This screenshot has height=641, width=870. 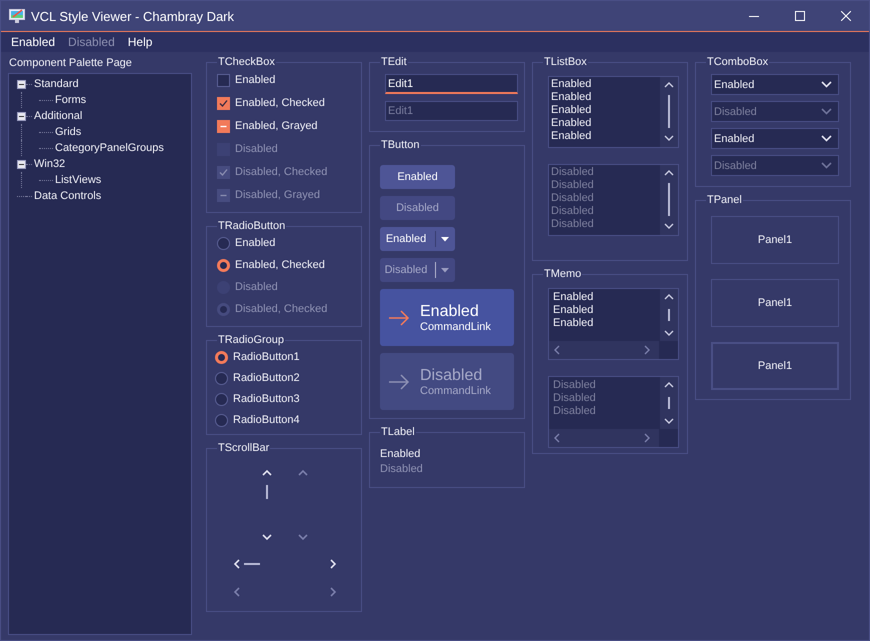 I want to click on checkbox-label: Enabled, so click(x=255, y=80).